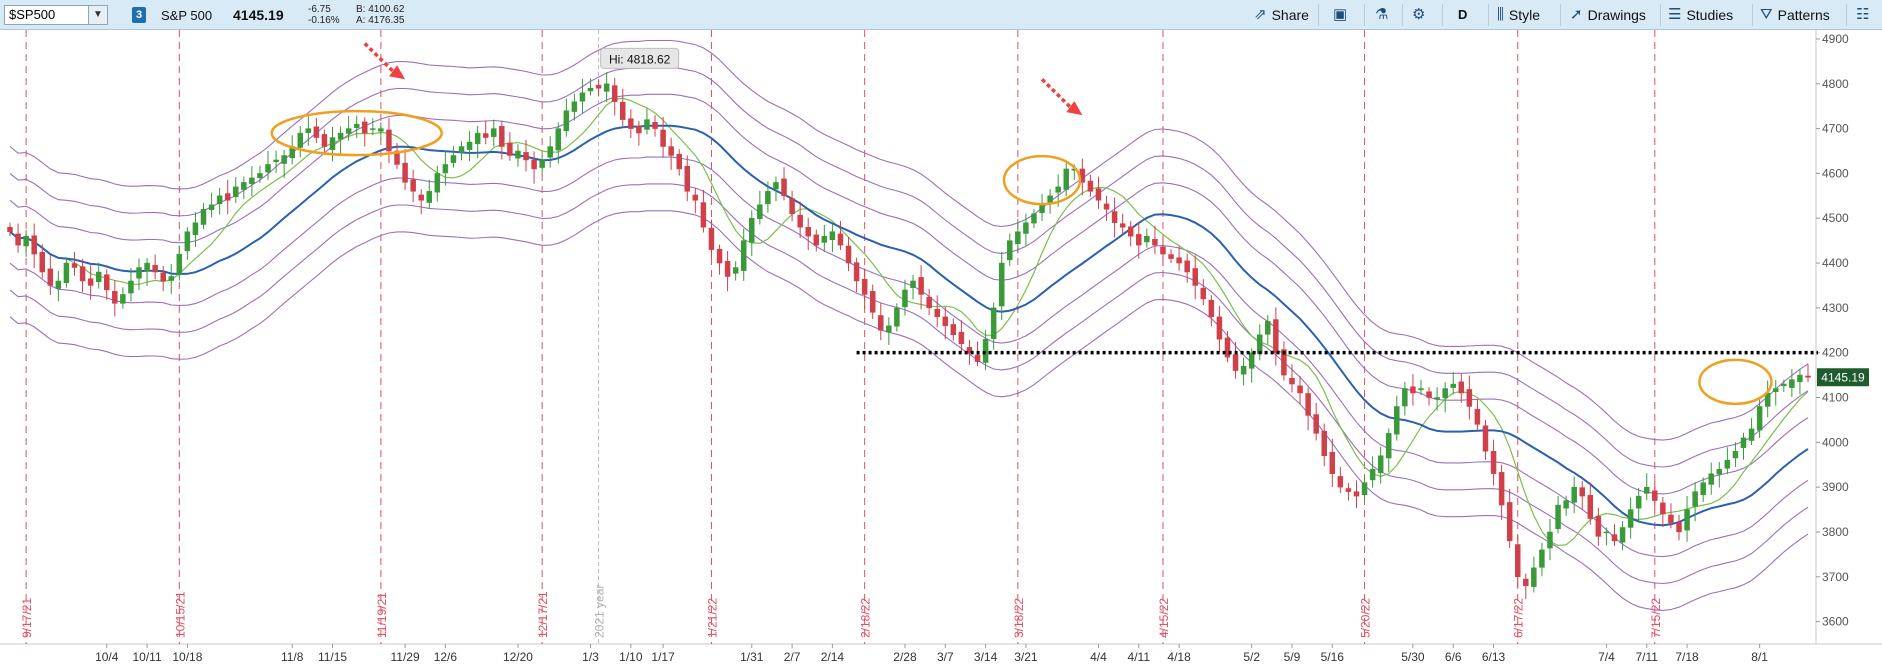 This screenshot has width=1882, height=671. Describe the element at coordinates (1795, 15) in the screenshot. I see `patterns-button: ⛛ Patterns` at that location.